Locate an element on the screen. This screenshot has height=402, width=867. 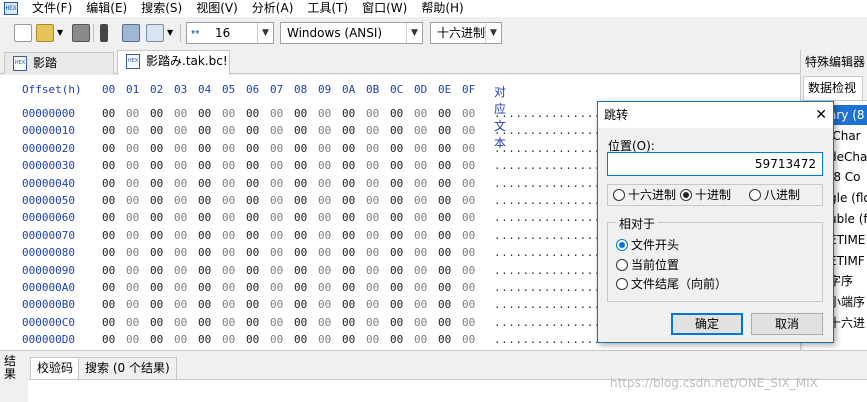
inspector-item: uble (f is located at coordinates (848, 219).